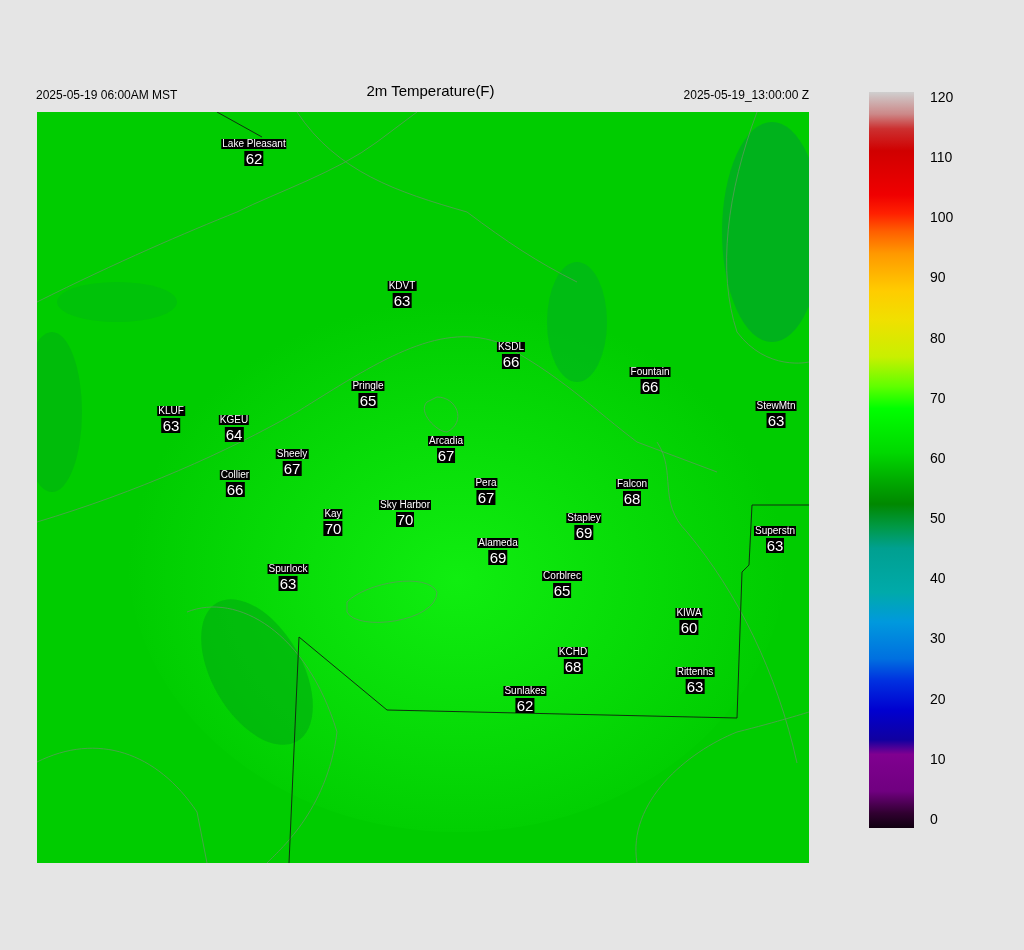  I want to click on colorbar-tick-label: 60, so click(938, 457).